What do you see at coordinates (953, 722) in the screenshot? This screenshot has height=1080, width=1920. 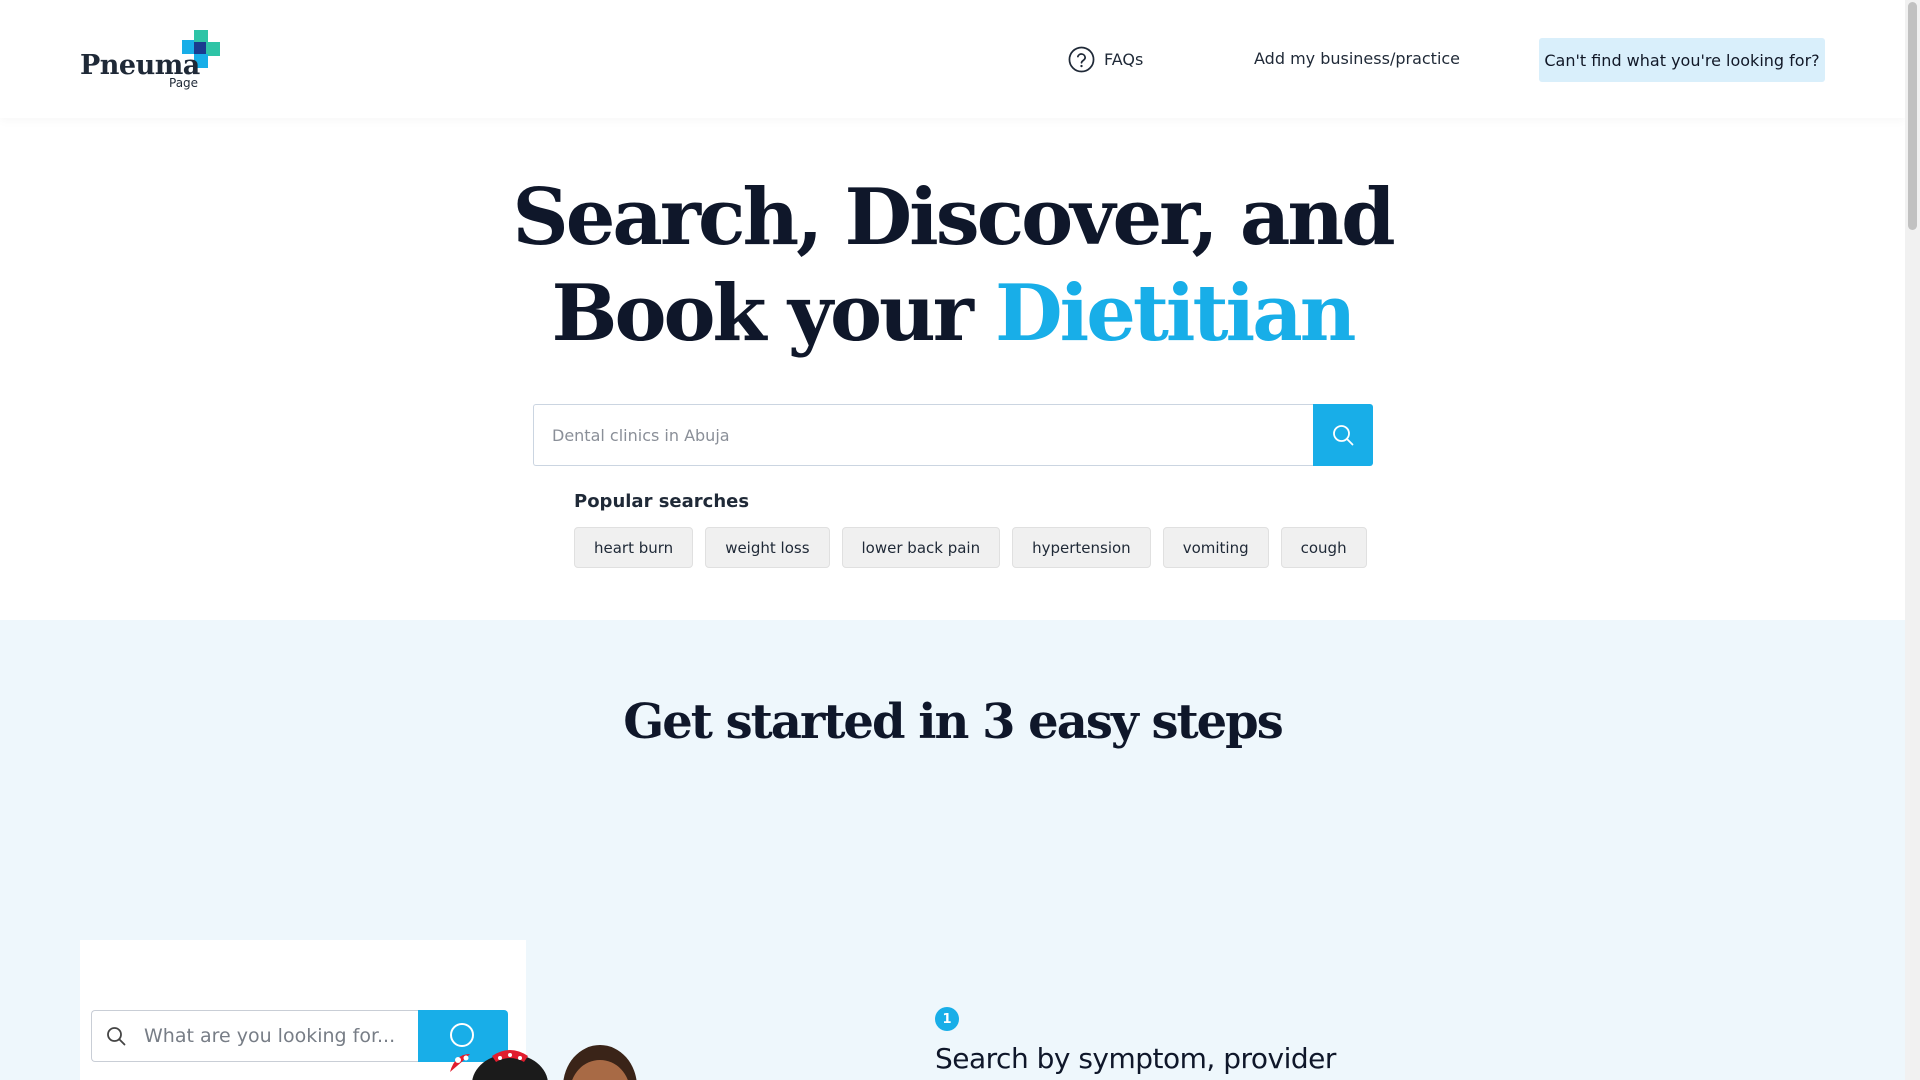 I see `steps-title: Get started in 3 easy steps` at bounding box center [953, 722].